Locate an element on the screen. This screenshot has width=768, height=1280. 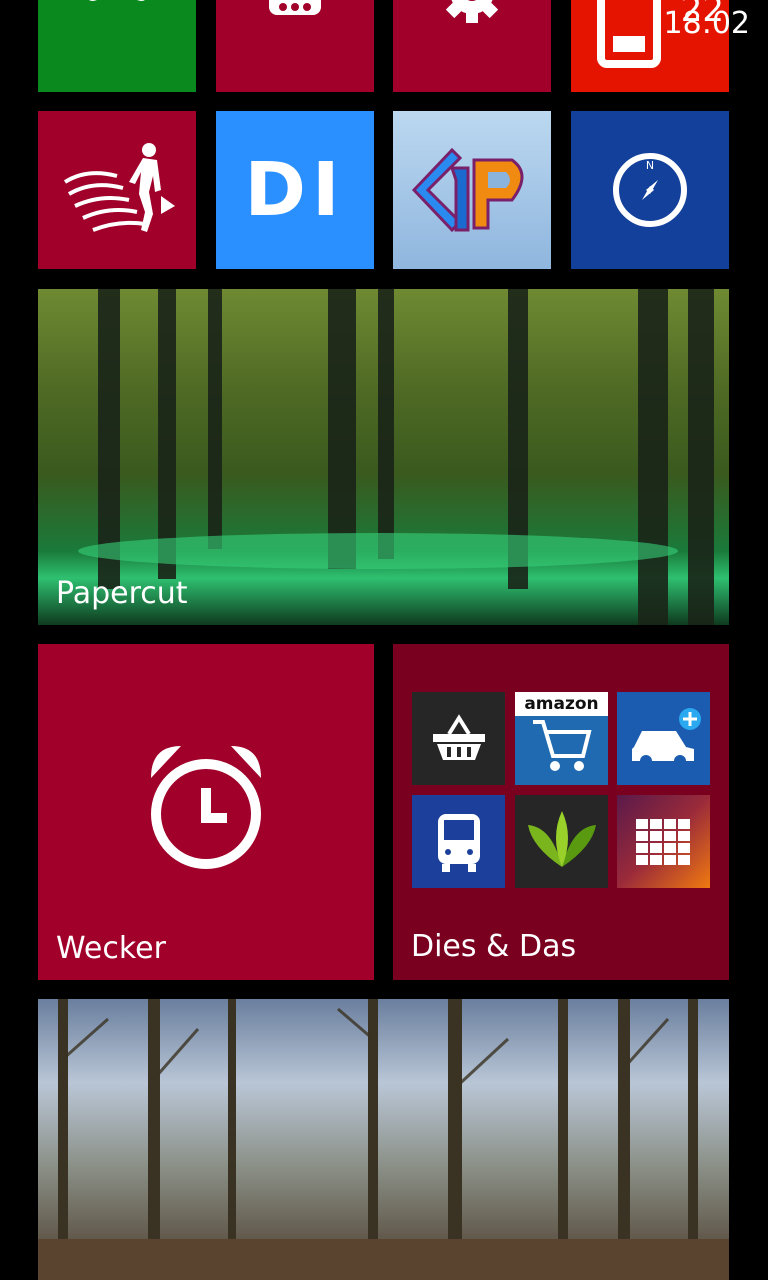
compass-icon: N is located at coordinates (650, 190).